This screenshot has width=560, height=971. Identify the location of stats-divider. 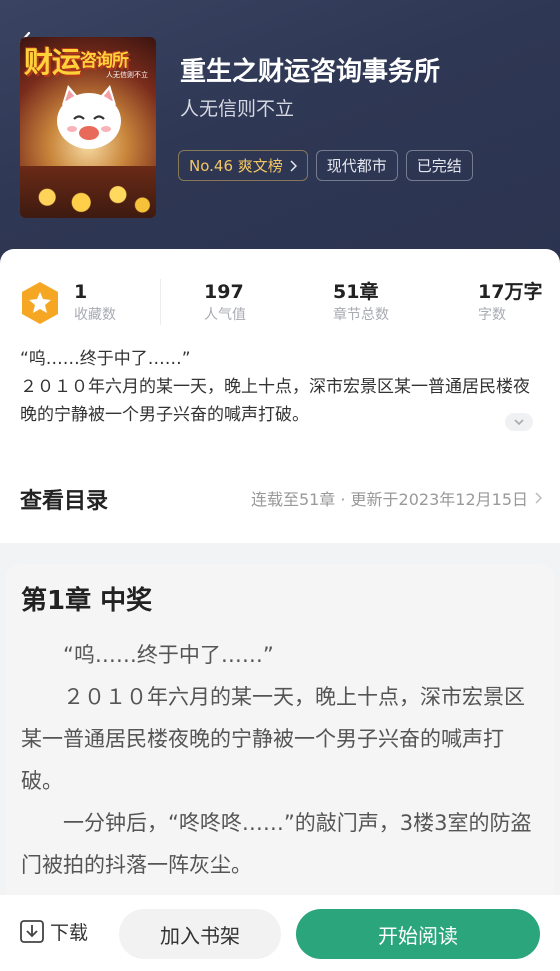
(160, 302).